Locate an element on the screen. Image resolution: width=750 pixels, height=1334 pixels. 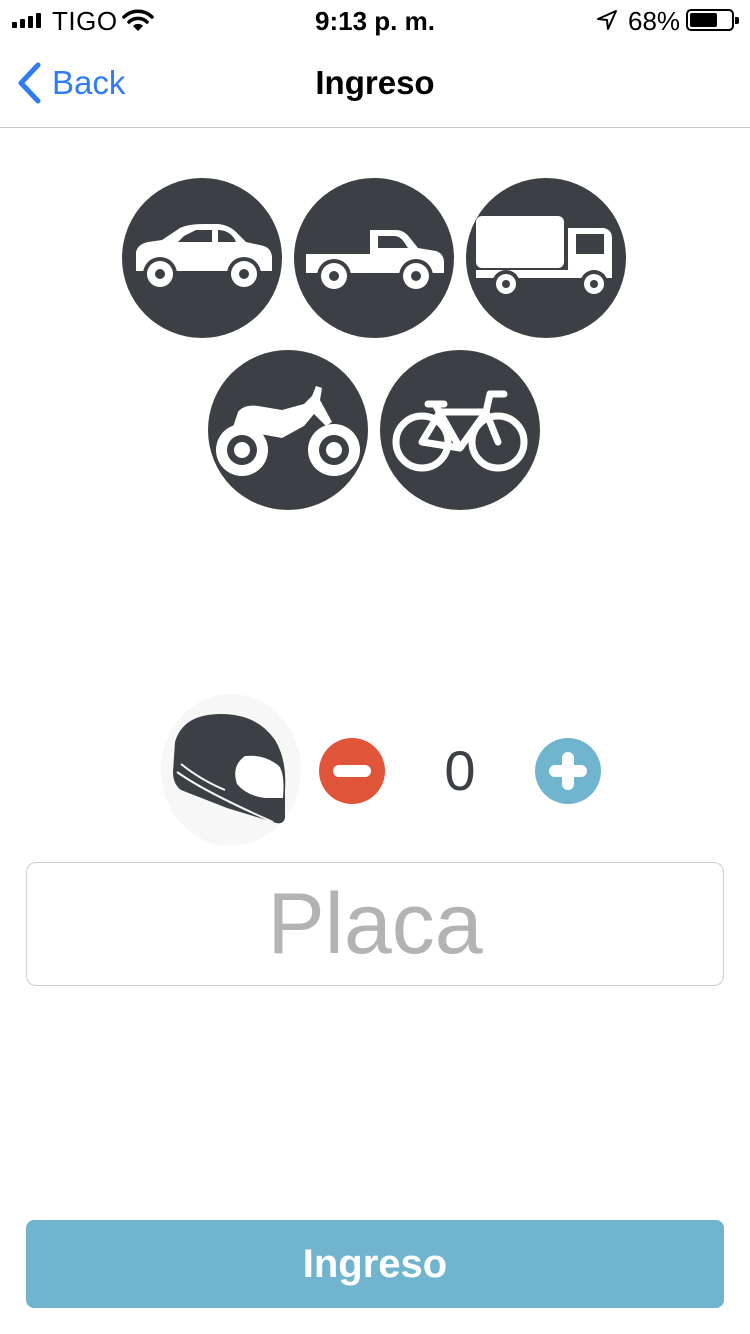
vehicle-bicycle-button is located at coordinates (460, 430).